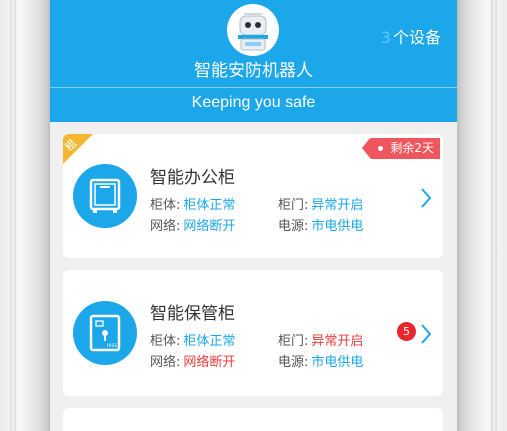 This screenshot has width=507, height=431. What do you see at coordinates (482, 215) in the screenshot?
I see `phone-frame-right` at bounding box center [482, 215].